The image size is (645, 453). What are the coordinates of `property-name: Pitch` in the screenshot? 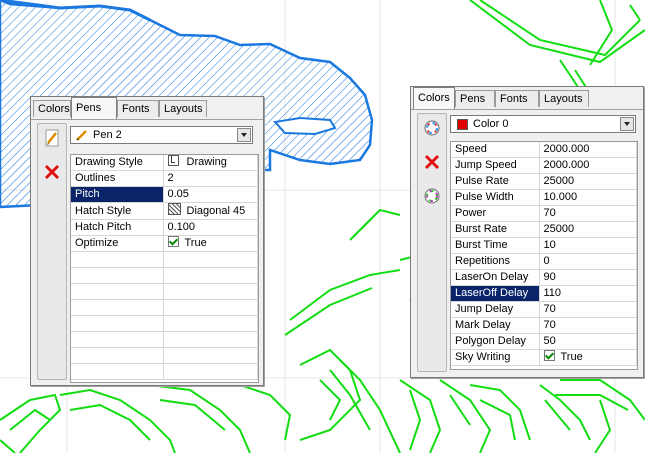 It's located at (117, 194).